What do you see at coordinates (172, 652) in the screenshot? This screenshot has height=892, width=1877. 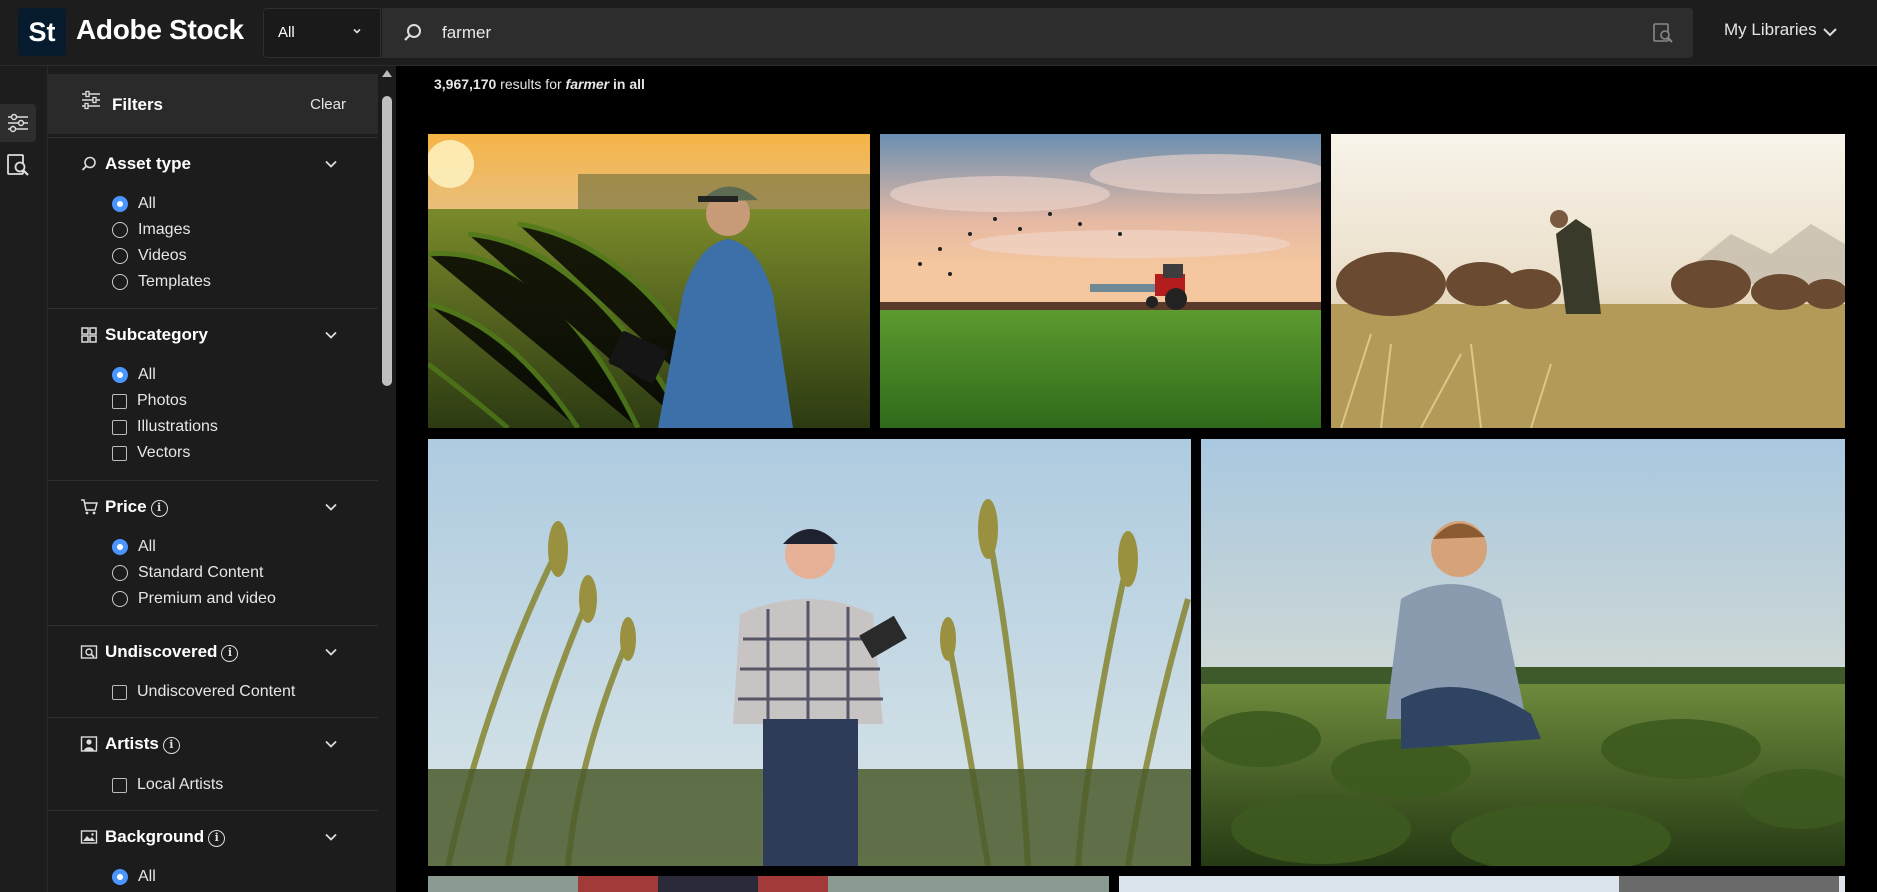 I see `undiscovered-title: Undiscovered i` at bounding box center [172, 652].